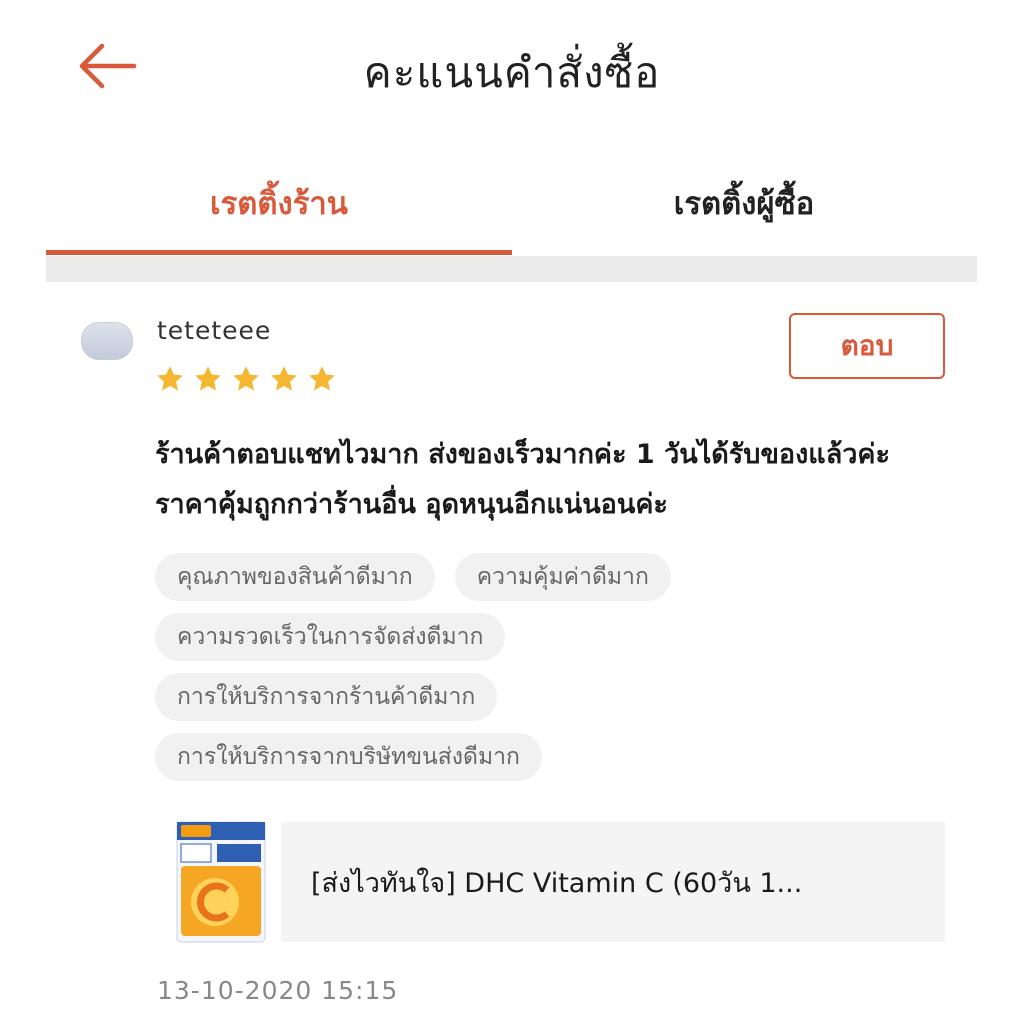 This screenshot has width=1024, height=1024. What do you see at coordinates (278, 990) in the screenshot?
I see `review-timestamp: 13-10-2020 15:15` at bounding box center [278, 990].